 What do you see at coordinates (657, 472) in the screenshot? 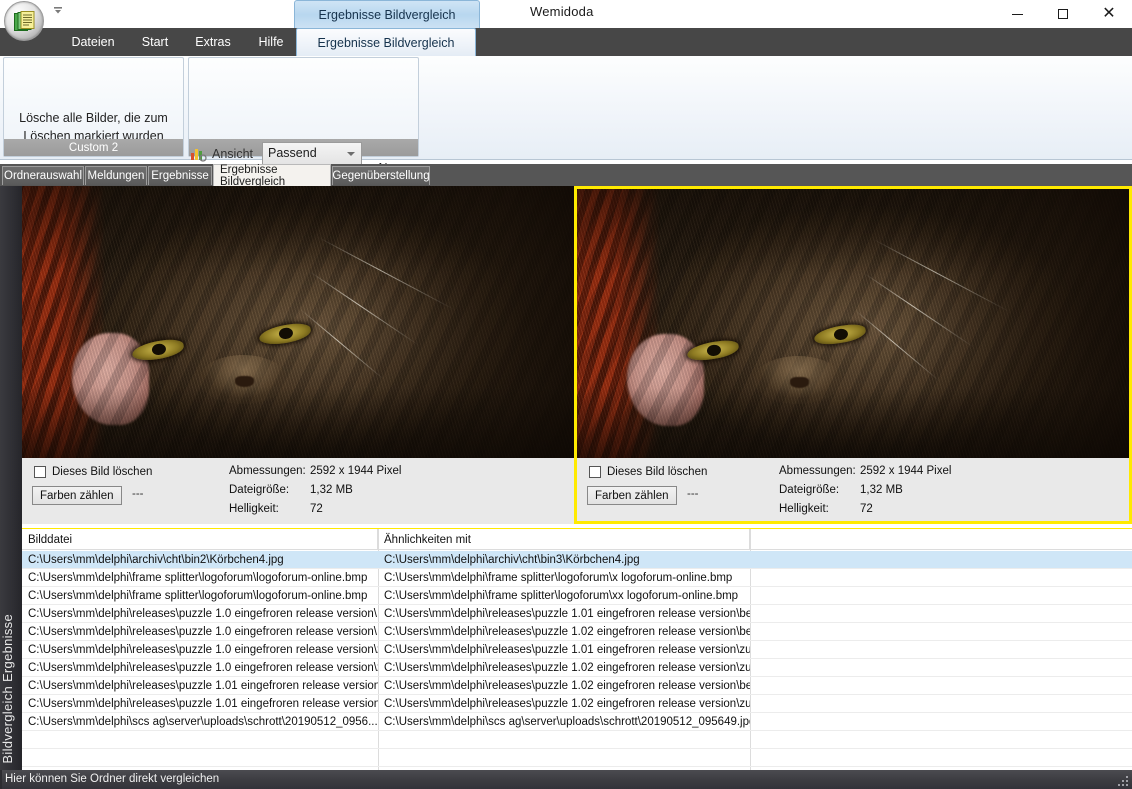
I see `delete-checkbox-right-label: Dieses Bild löschen` at bounding box center [657, 472].